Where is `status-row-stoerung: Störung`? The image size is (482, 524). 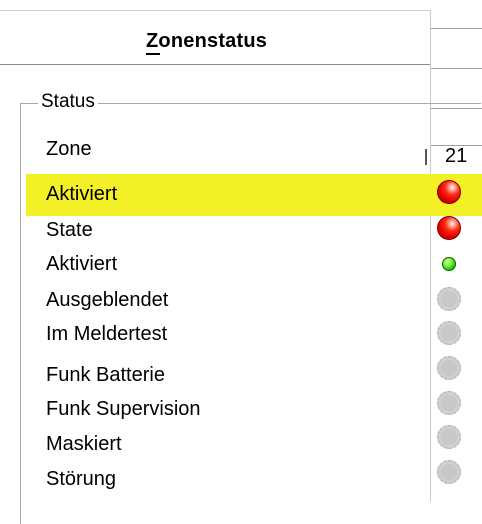
status-row-stoerung: Störung is located at coordinates (81, 479).